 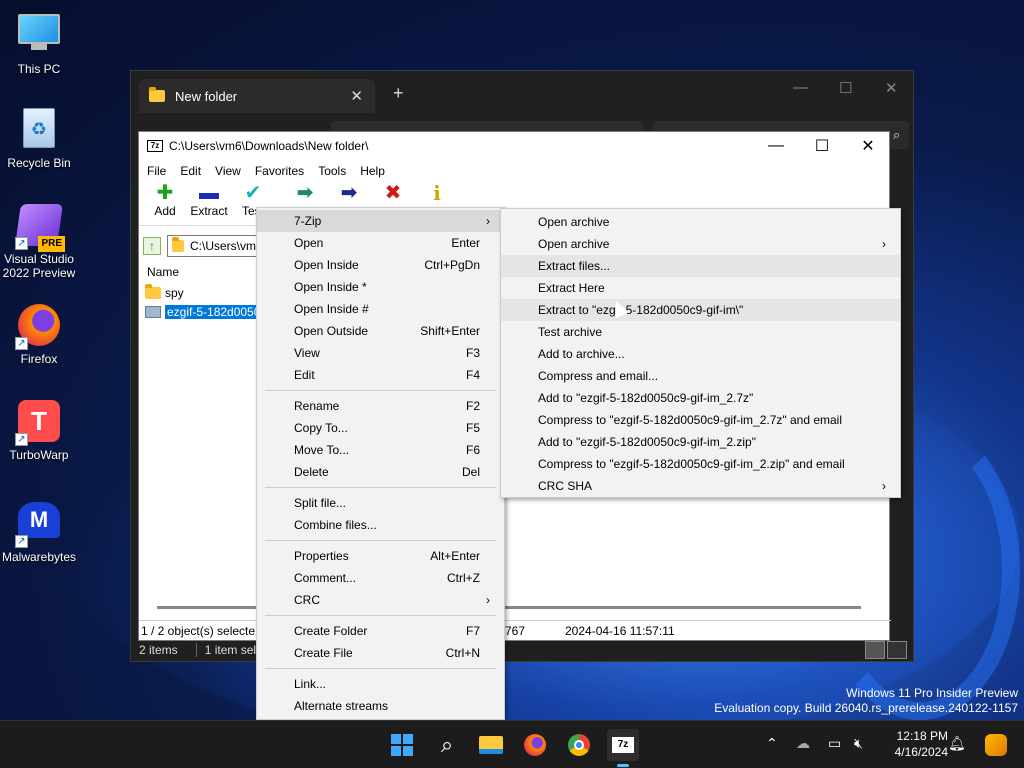 What do you see at coordinates (700, 222) in the screenshot?
I see `submenu-open-archive: Open archive` at bounding box center [700, 222].